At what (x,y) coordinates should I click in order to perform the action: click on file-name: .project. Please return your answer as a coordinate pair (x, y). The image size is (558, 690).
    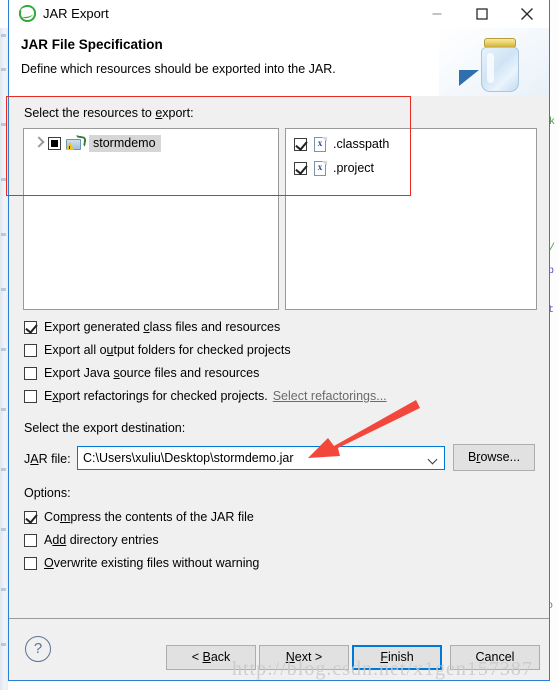
    Looking at the image, I should click on (353, 168).